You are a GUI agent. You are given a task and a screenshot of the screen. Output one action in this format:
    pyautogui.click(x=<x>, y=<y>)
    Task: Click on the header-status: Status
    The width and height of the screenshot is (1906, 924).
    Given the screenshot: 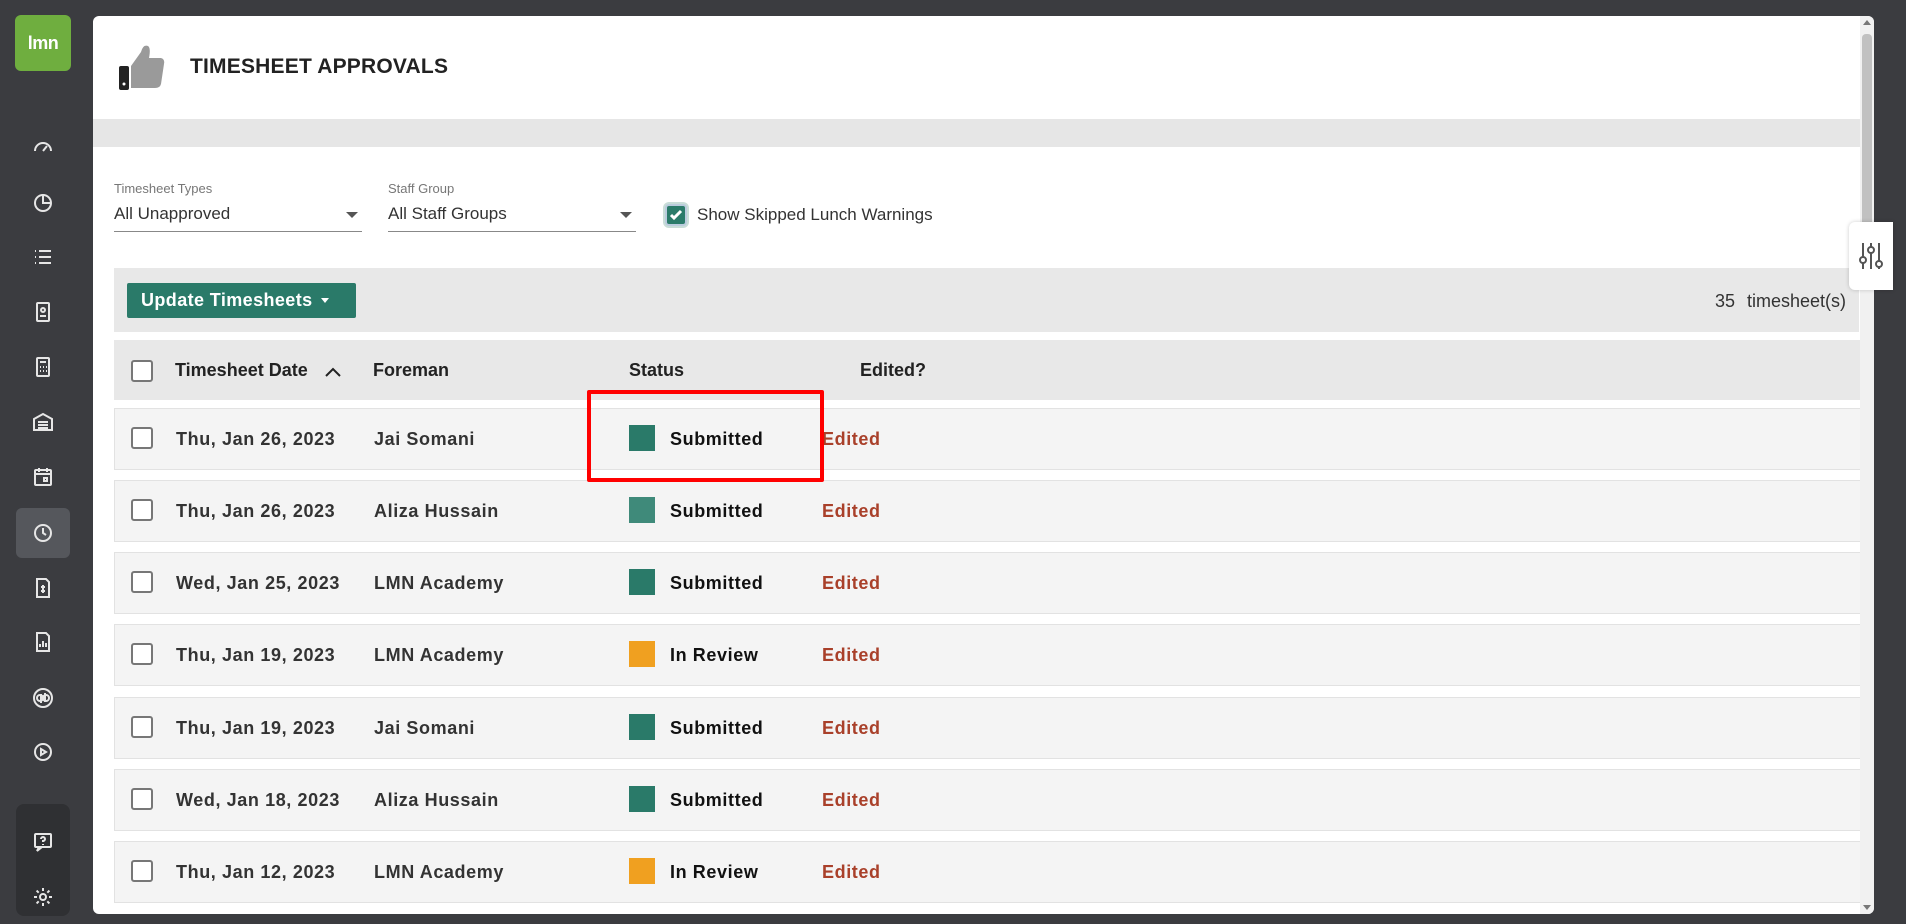 What is the action you would take?
    pyautogui.click(x=656, y=370)
    